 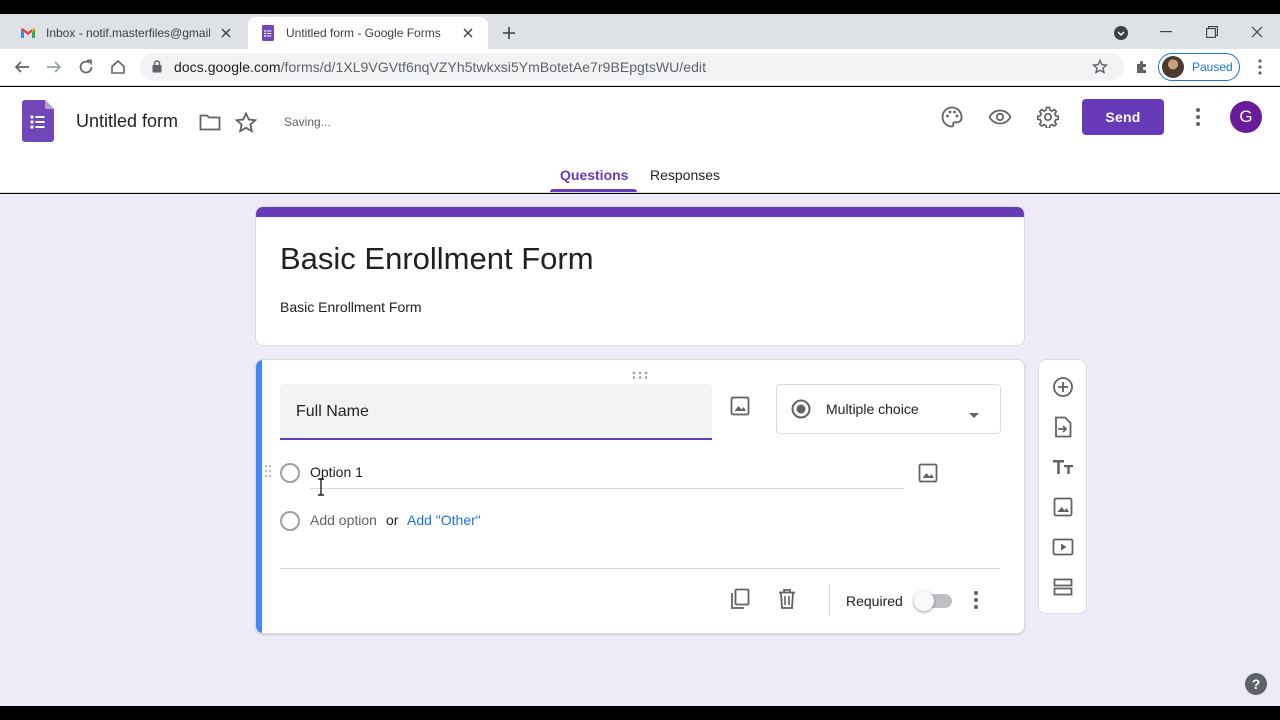 What do you see at coordinates (1246, 117) in the screenshot?
I see `account-avatar: G` at bounding box center [1246, 117].